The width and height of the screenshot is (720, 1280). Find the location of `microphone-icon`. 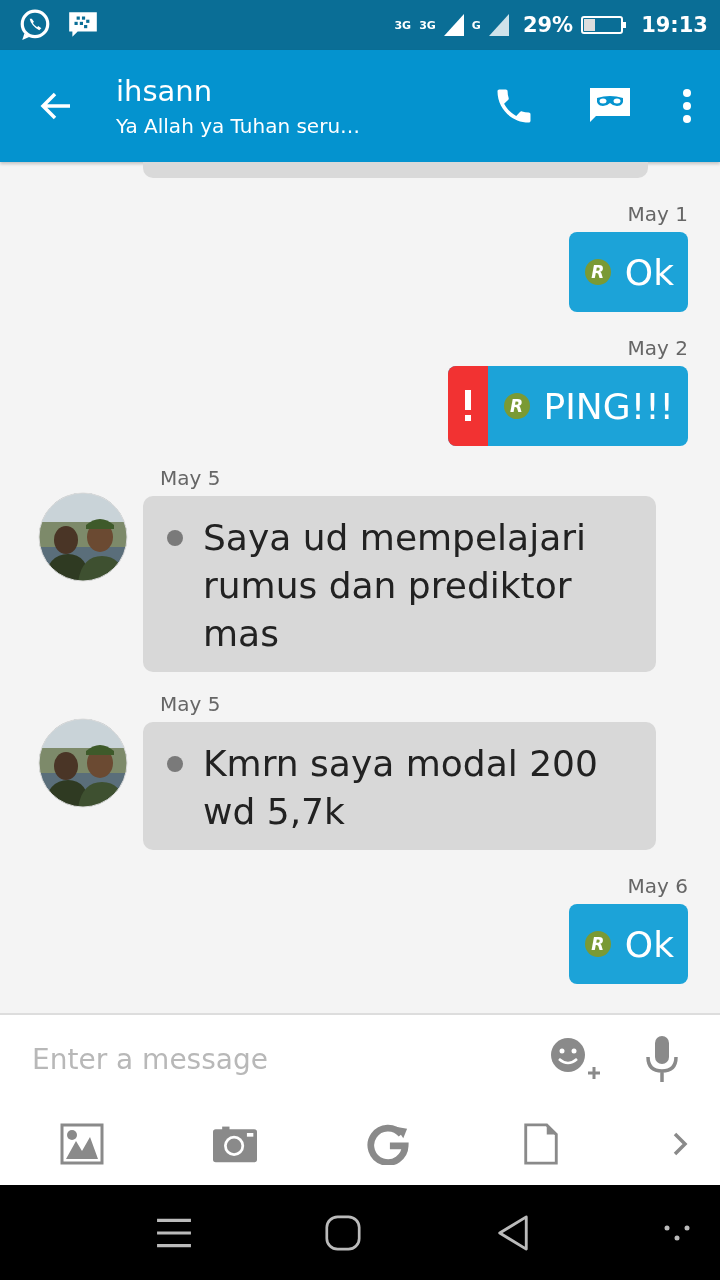

microphone-icon is located at coordinates (662, 1059).